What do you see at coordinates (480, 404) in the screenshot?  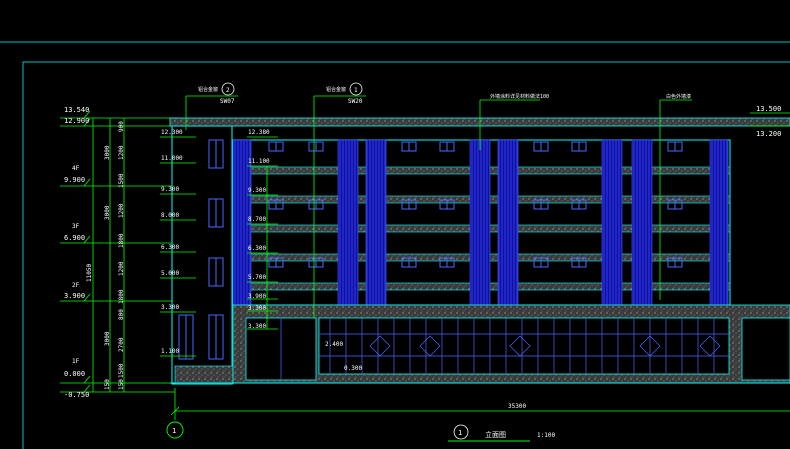 I see `overall-dimension: 35300` at bounding box center [480, 404].